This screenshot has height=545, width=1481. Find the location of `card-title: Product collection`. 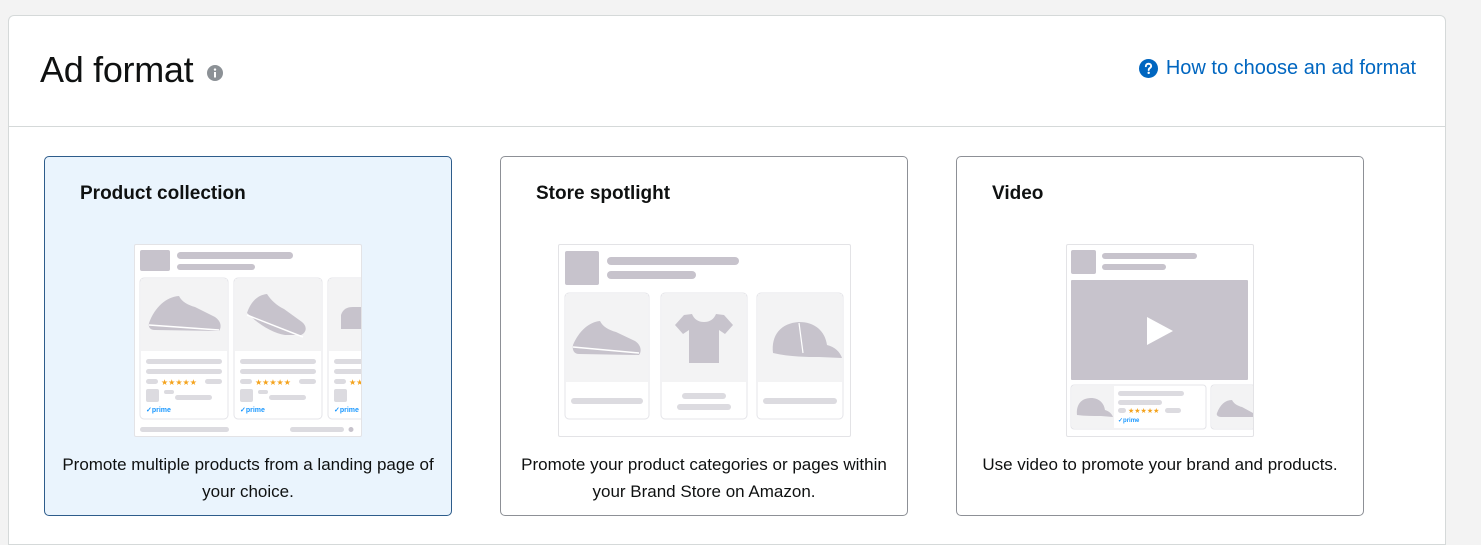

card-title: Product collection is located at coordinates (163, 193).